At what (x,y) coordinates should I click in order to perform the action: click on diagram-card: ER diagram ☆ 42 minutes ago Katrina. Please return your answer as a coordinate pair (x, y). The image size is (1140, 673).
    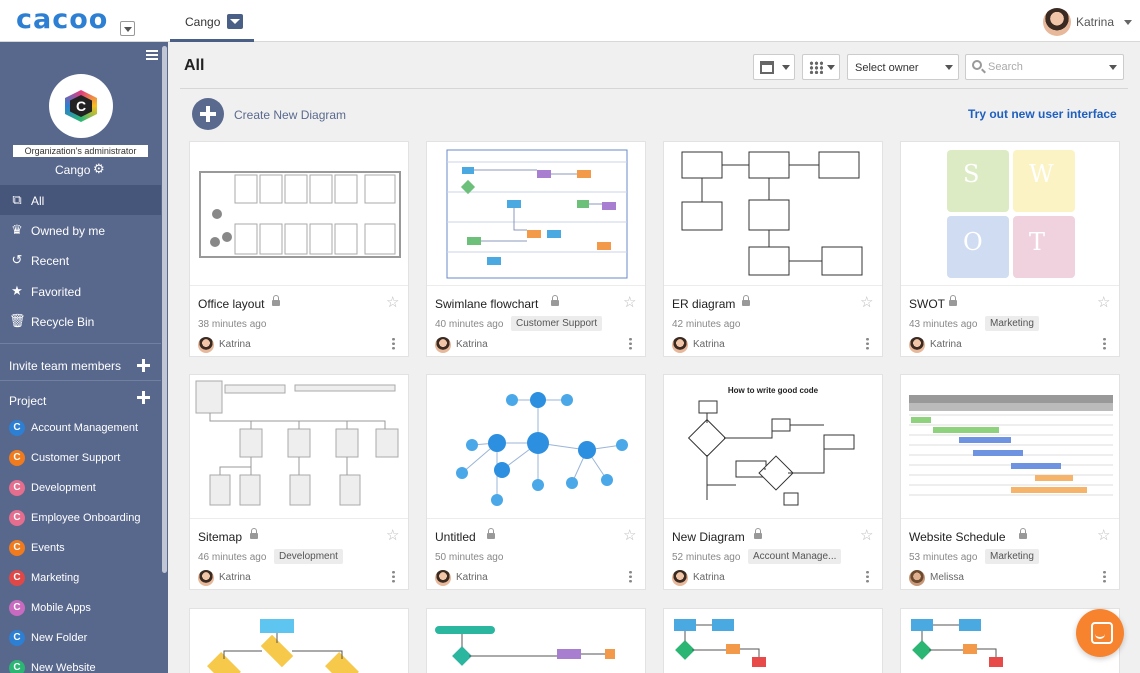
    Looking at the image, I should click on (773, 249).